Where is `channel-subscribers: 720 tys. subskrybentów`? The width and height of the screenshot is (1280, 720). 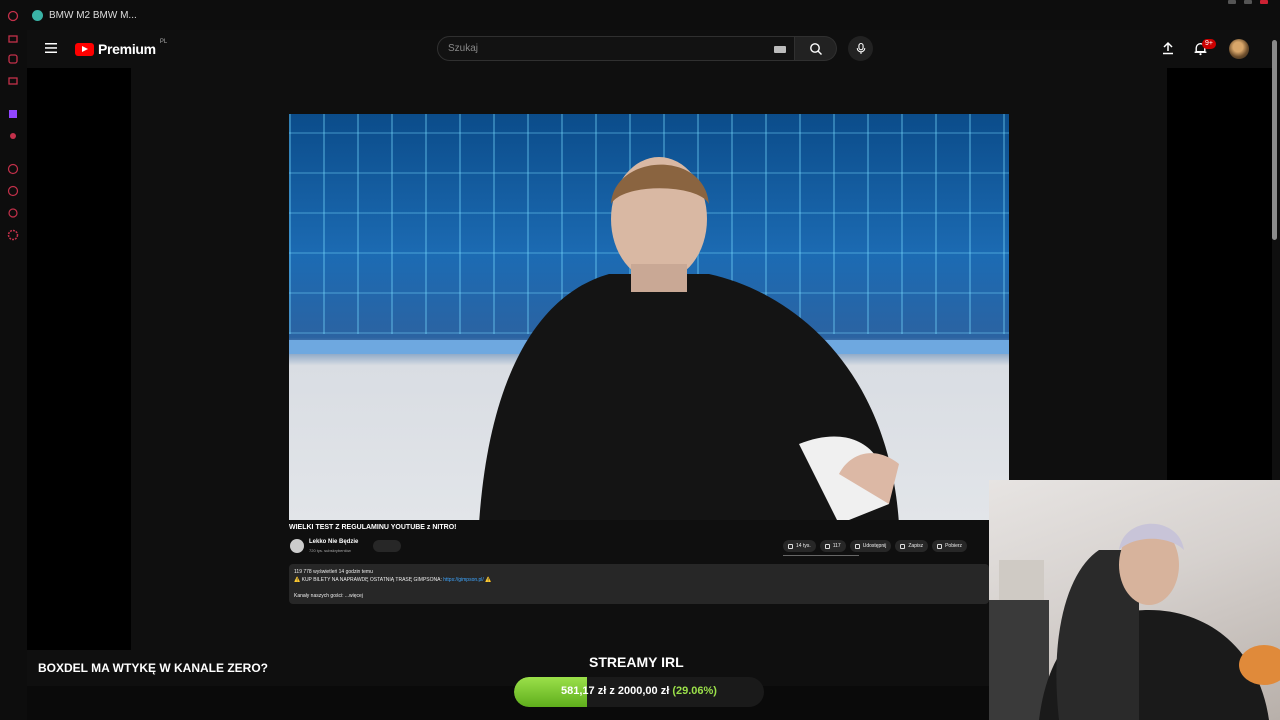 channel-subscribers: 720 tys. subskrybentów is located at coordinates (330, 550).